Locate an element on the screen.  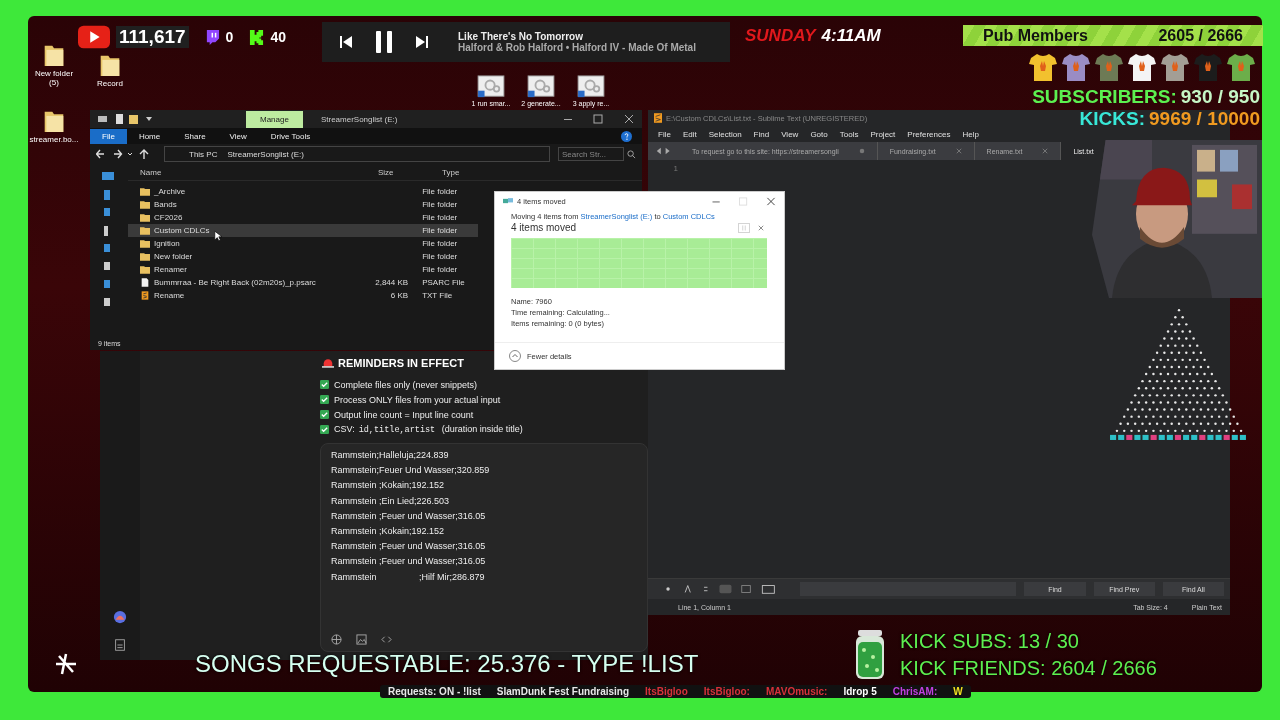
menu-item: Help is located at coordinates (970, 134).